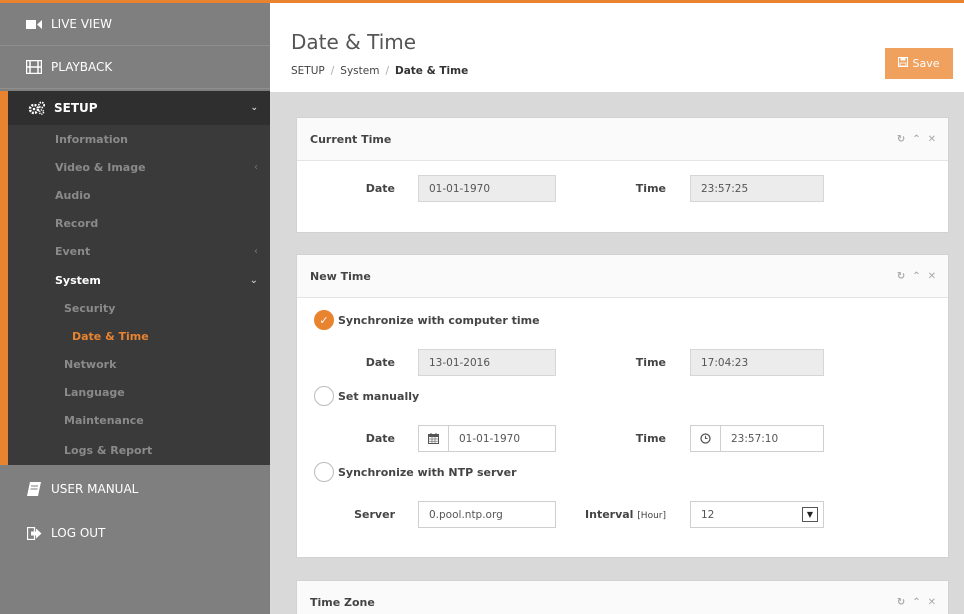 The height and width of the screenshot is (614, 964). Describe the element at coordinates (810, 514) in the screenshot. I see `chevron-down-icon: ▼` at that location.